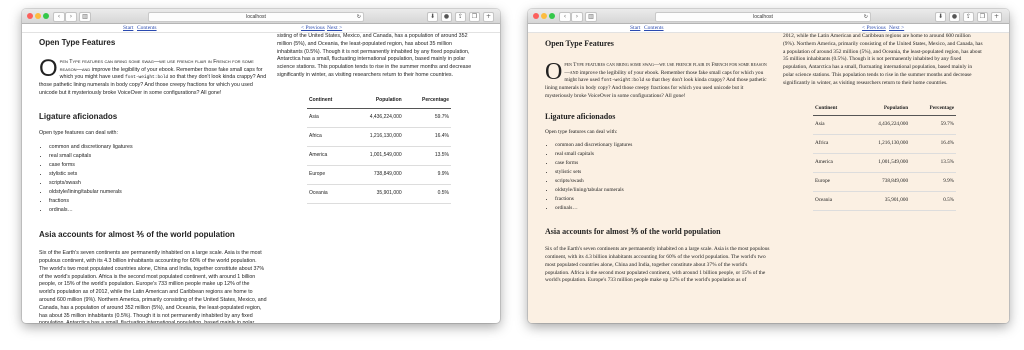  Describe the element at coordinates (883, 163) in the screenshot. I see `cell: 1,001,549,000` at that location.